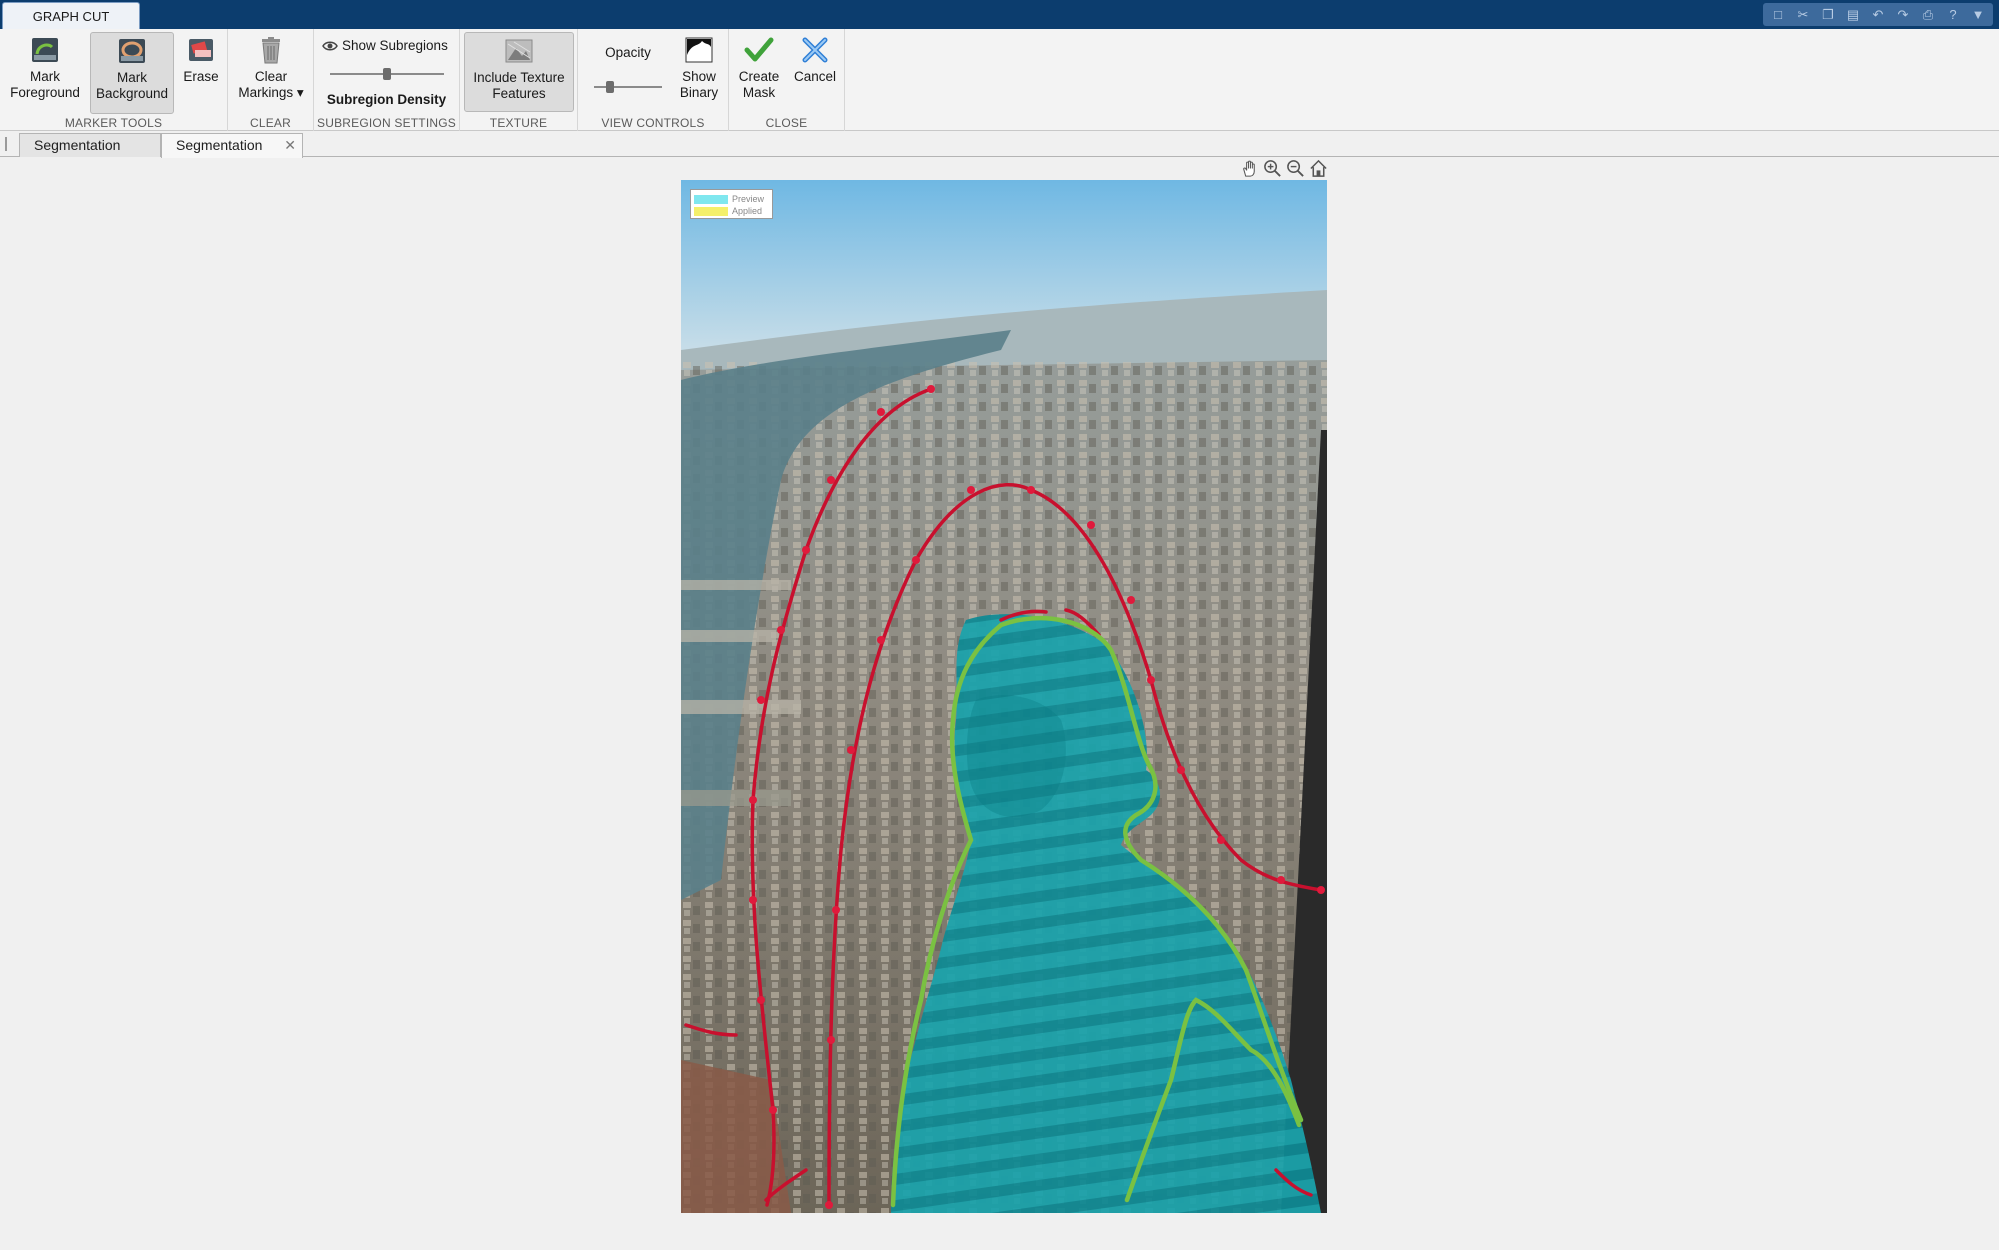 The width and height of the screenshot is (1999, 1250). I want to click on show-binary-button: Show Binary, so click(699, 72).